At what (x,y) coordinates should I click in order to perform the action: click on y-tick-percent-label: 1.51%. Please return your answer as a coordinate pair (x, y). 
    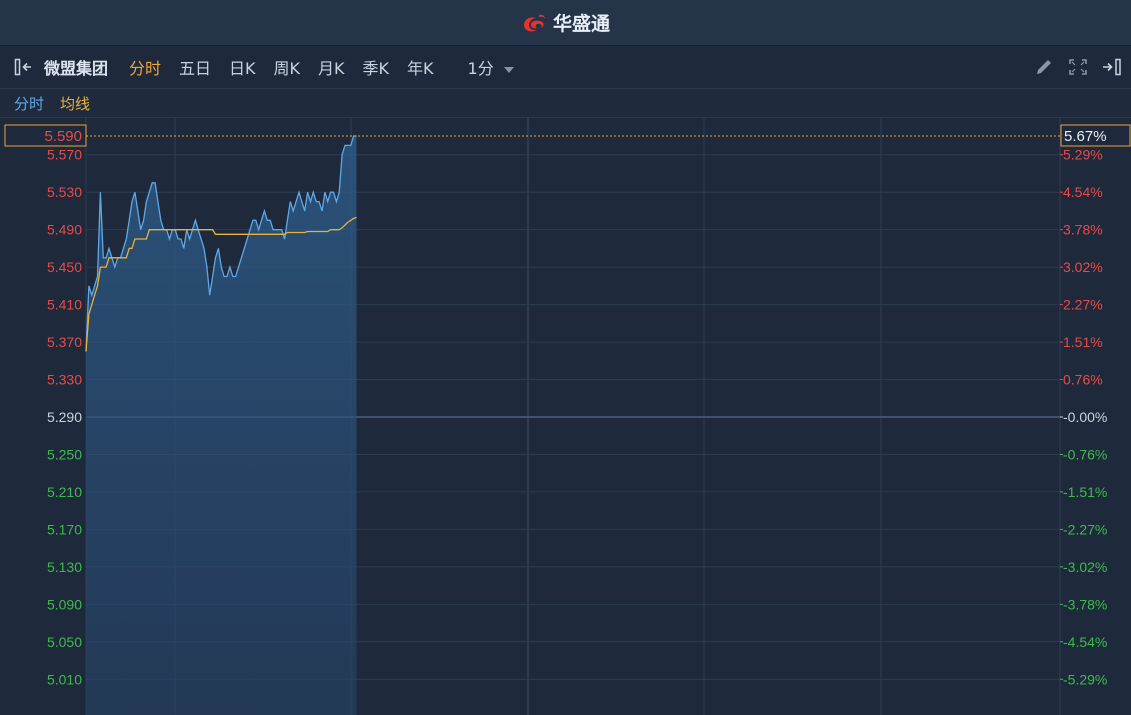
    Looking at the image, I should click on (1083, 342).